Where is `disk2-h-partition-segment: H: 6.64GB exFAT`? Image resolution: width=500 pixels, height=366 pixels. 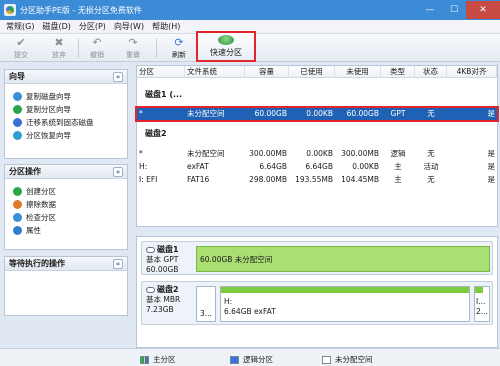
disk2-h-partition-segment: H: 6.64GB exFAT is located at coordinates (345, 304).